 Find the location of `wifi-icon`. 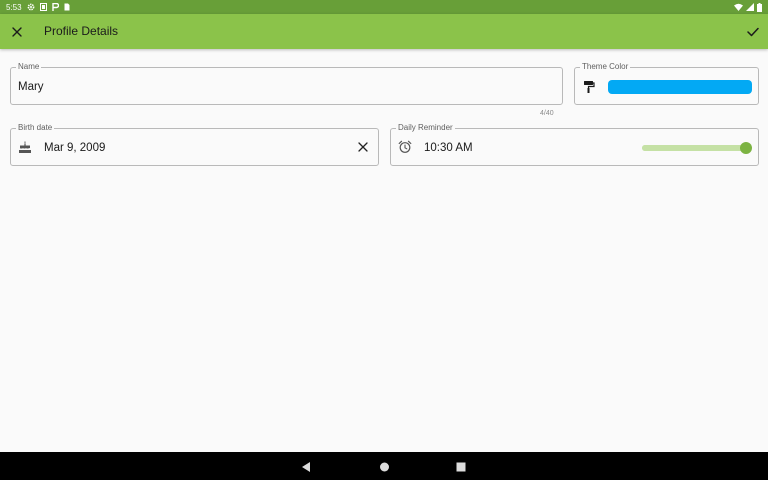

wifi-icon is located at coordinates (738, 7).